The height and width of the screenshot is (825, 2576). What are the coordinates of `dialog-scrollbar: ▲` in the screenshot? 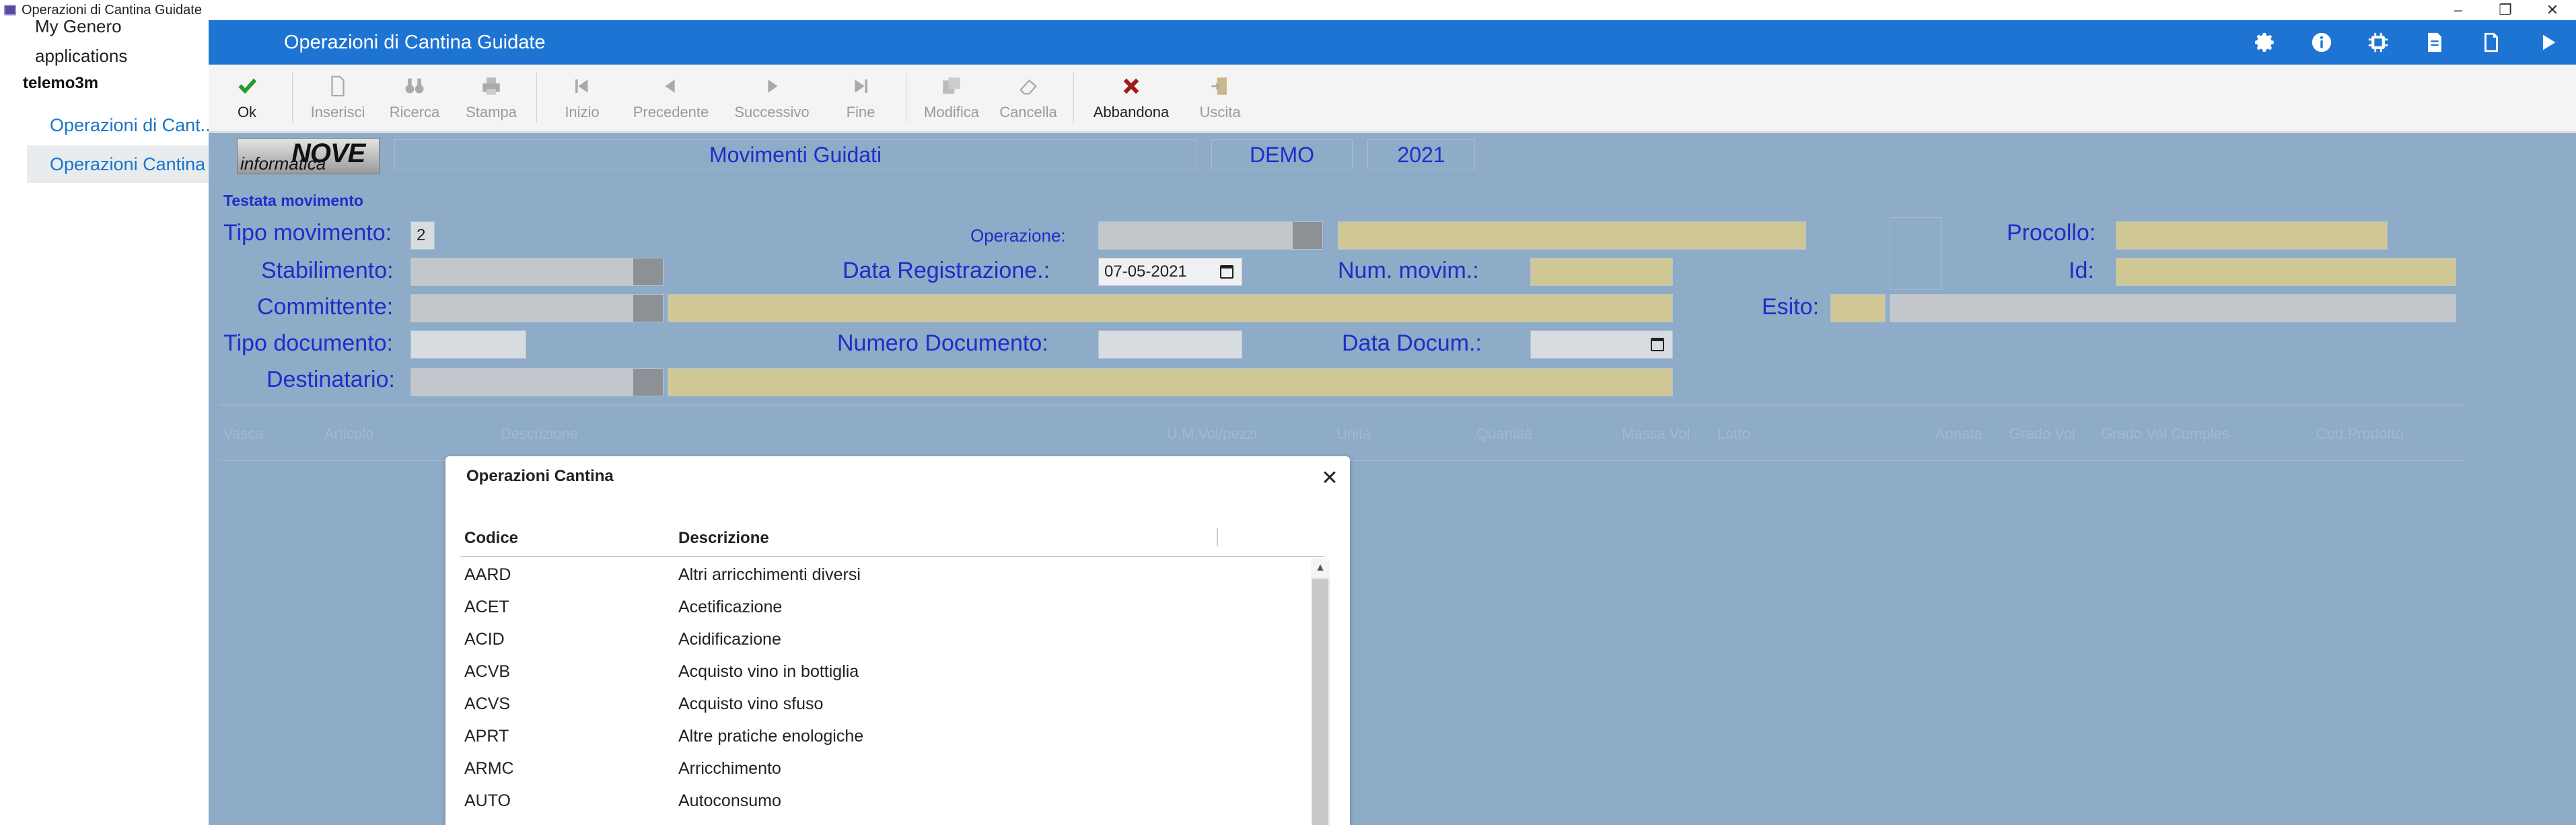 It's located at (1320, 692).